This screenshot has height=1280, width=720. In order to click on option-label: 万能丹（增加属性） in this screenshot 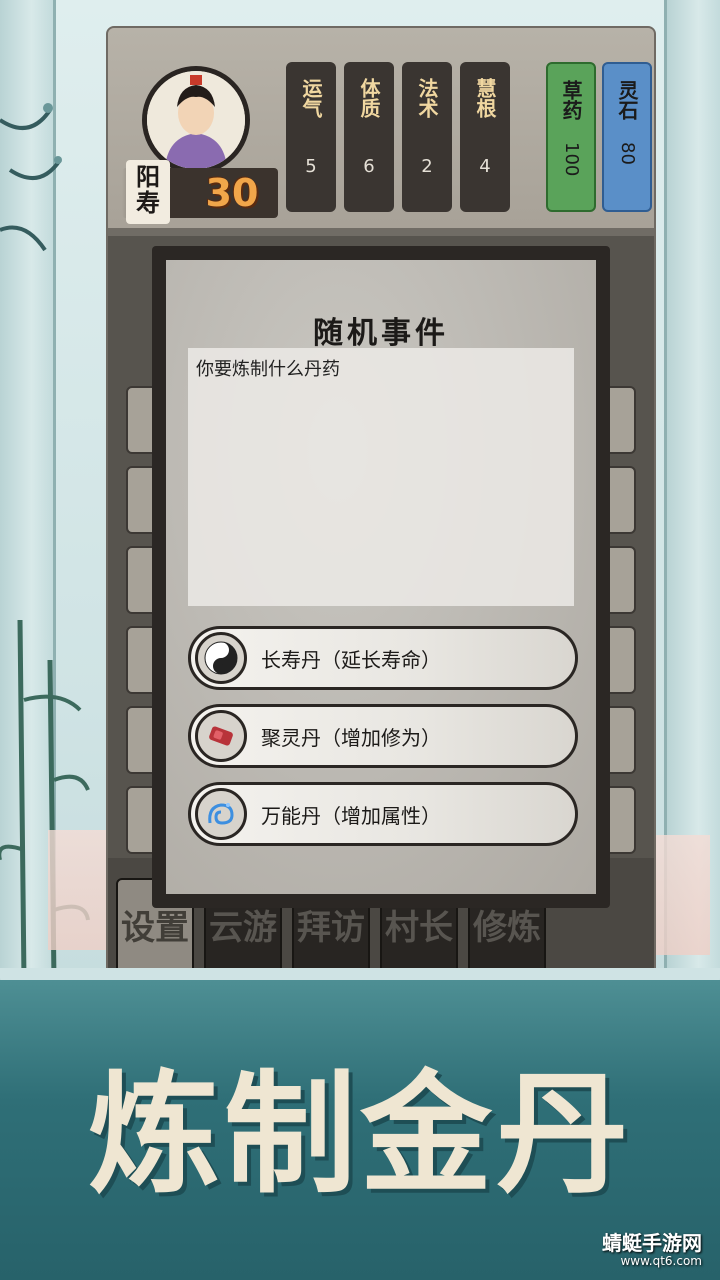, I will do `click(351, 815)`.